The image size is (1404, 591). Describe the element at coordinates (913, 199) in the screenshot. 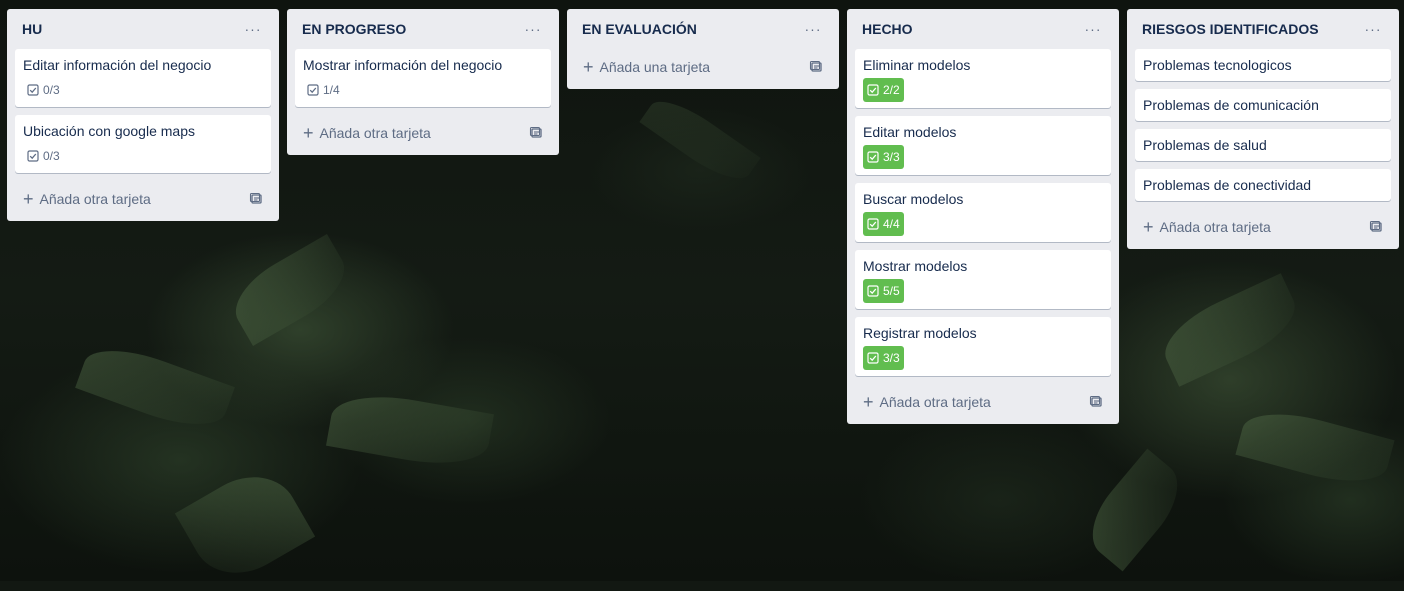

I see `card-title: Buscar modelos` at that location.